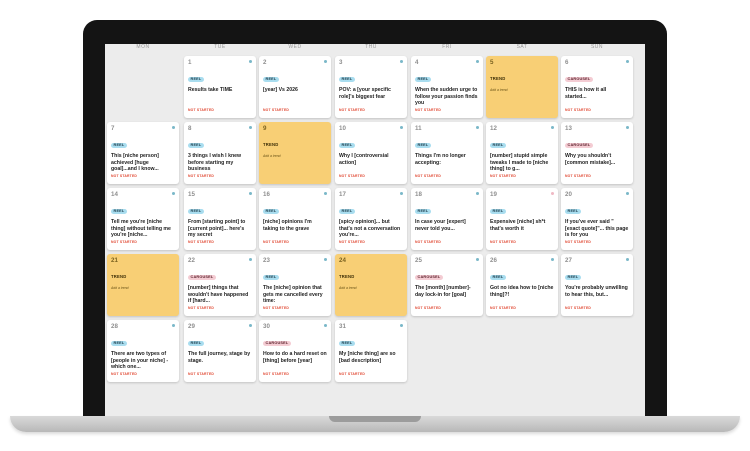 The width and height of the screenshot is (750, 451). Describe the element at coordinates (342, 326) in the screenshot. I see `day-number: 31` at that location.